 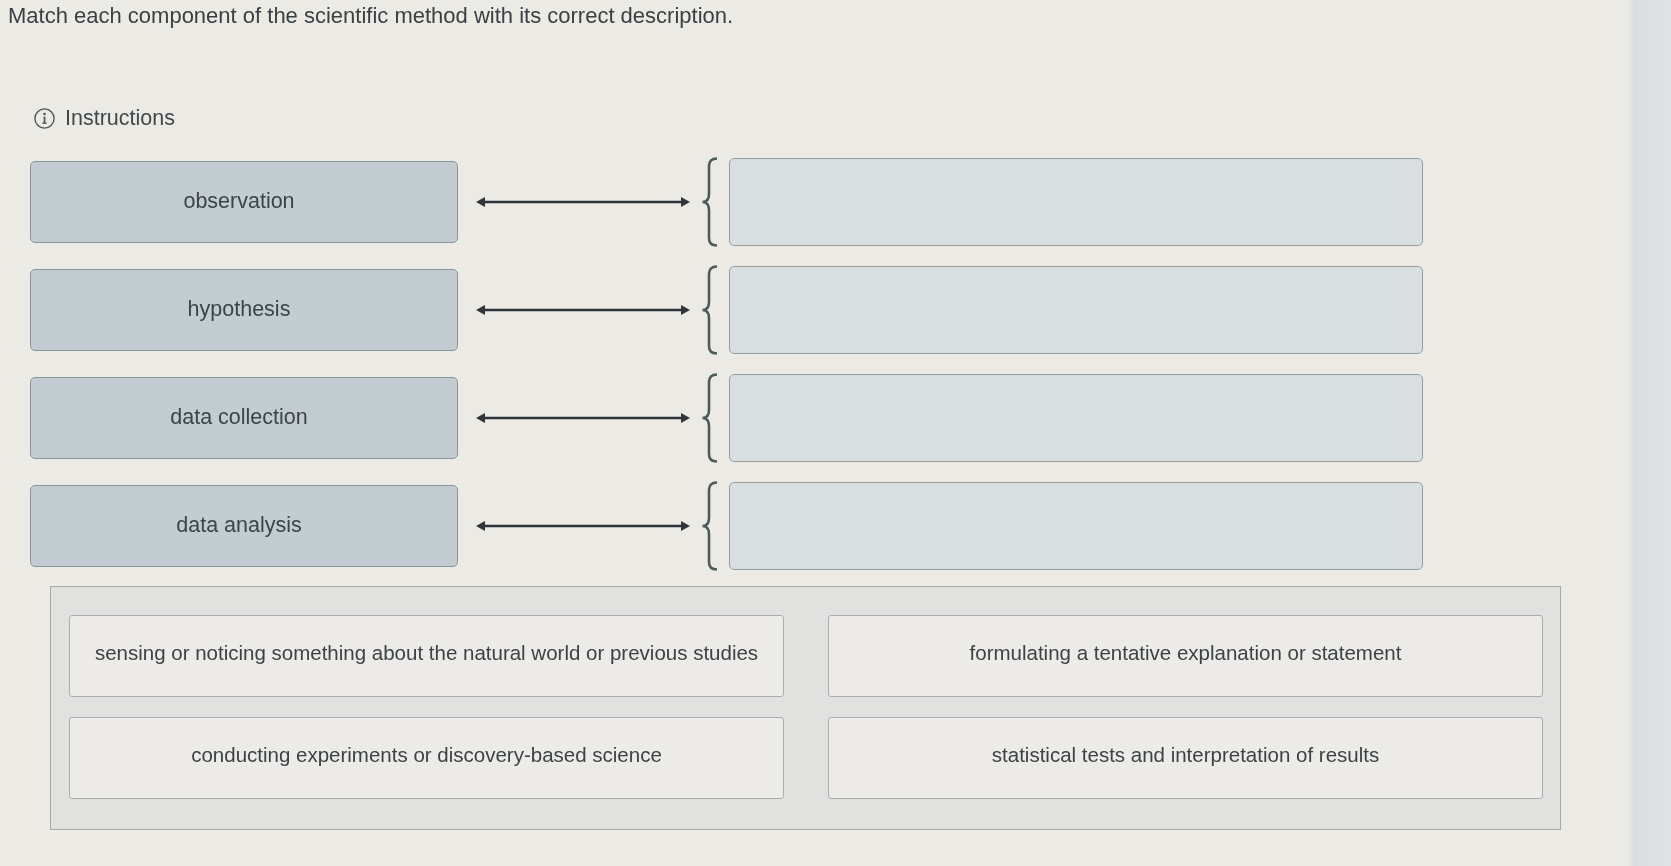 What do you see at coordinates (1185, 655) in the screenshot?
I see `answer-card: formulating a tentative explanation or statement` at bounding box center [1185, 655].